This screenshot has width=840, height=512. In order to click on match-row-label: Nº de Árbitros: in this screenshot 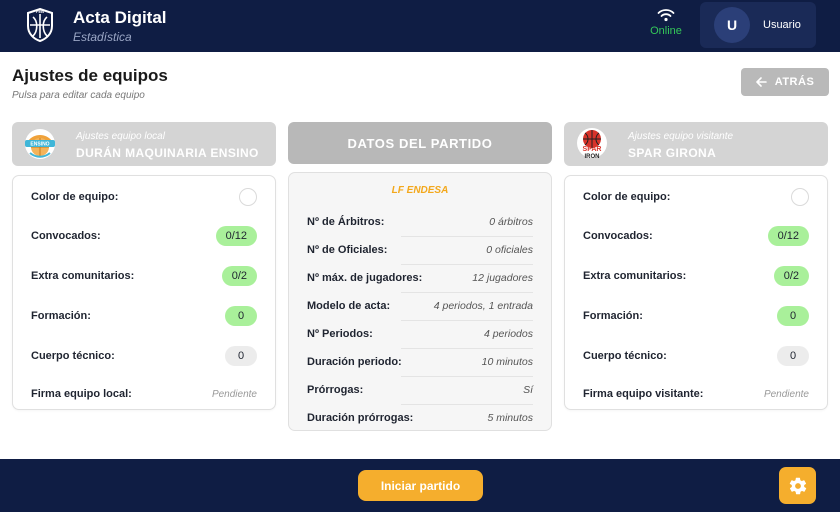, I will do `click(346, 222)`.